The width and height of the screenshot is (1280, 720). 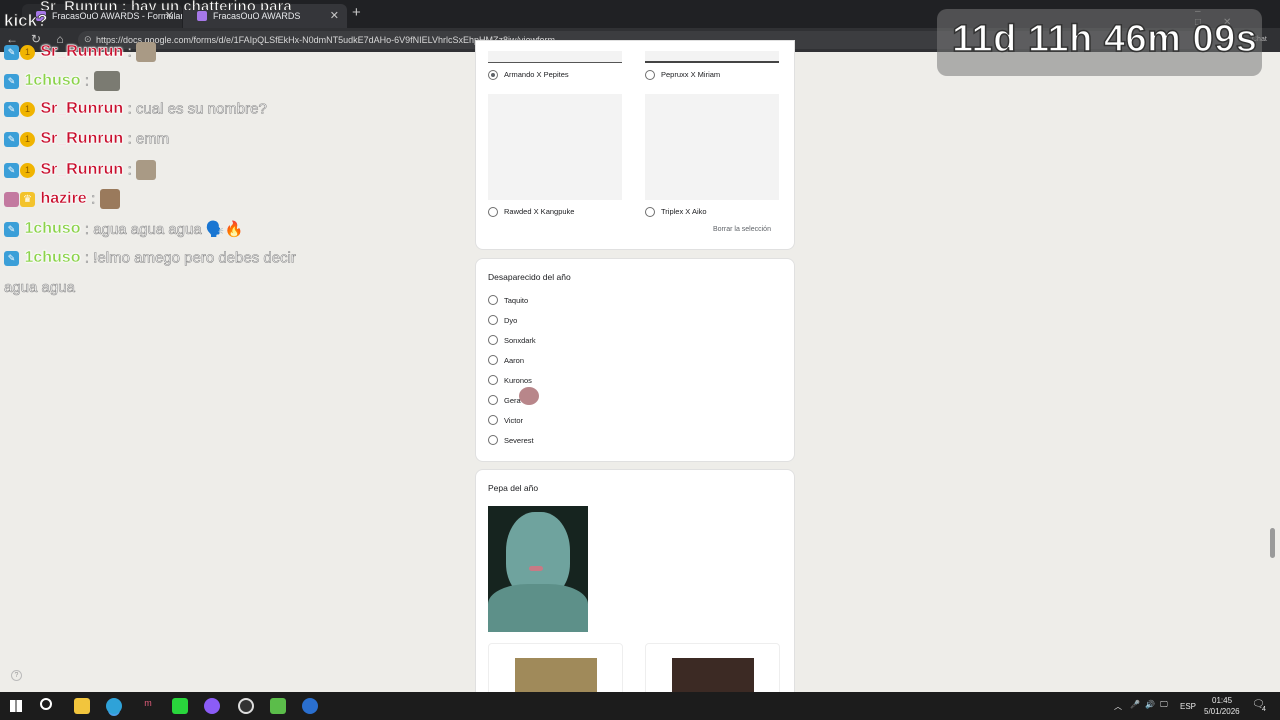 What do you see at coordinates (520, 340) in the screenshot?
I see `option-label: Sonxdark` at bounding box center [520, 340].